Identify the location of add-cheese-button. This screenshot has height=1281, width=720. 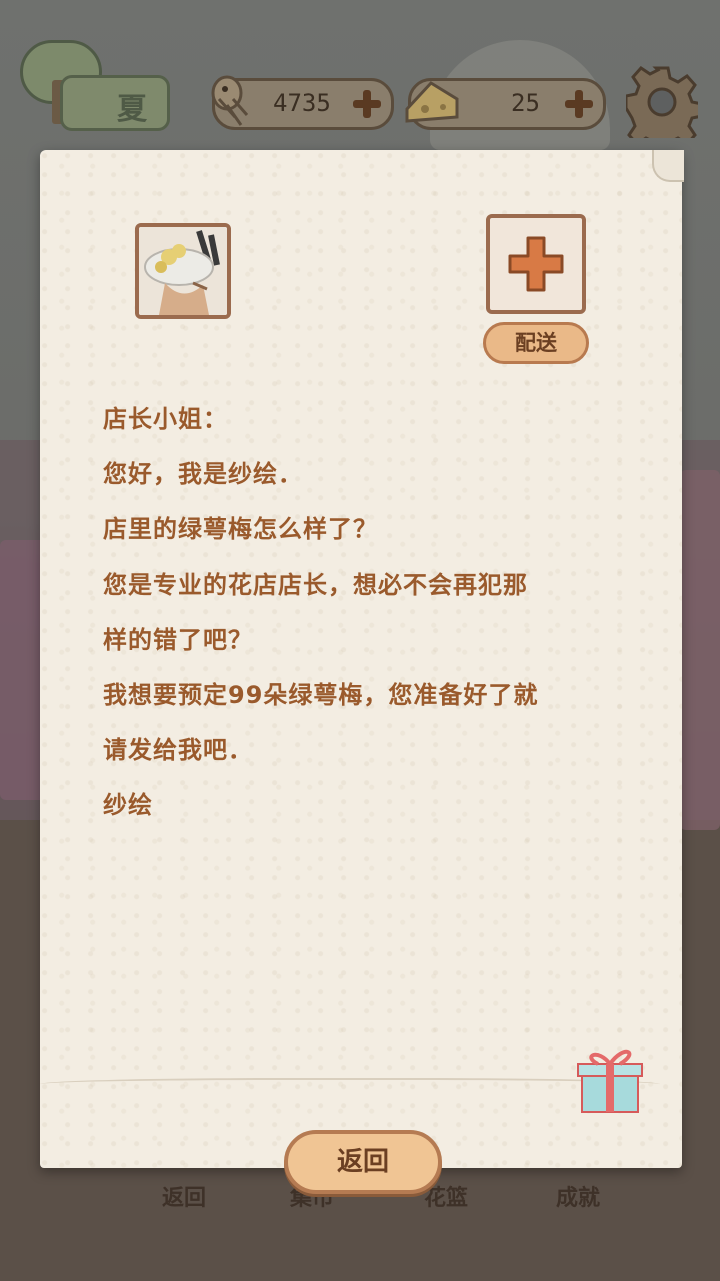
(579, 104).